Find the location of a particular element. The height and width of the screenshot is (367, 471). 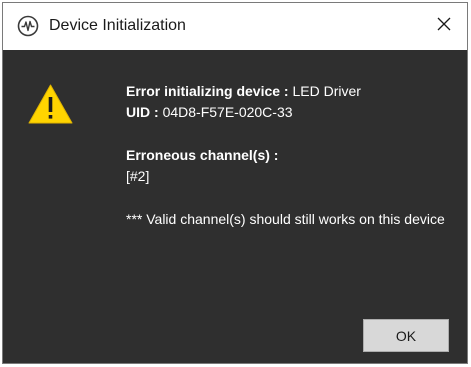

error-line: Error initializing device : LED Driver is located at coordinates (291, 91).